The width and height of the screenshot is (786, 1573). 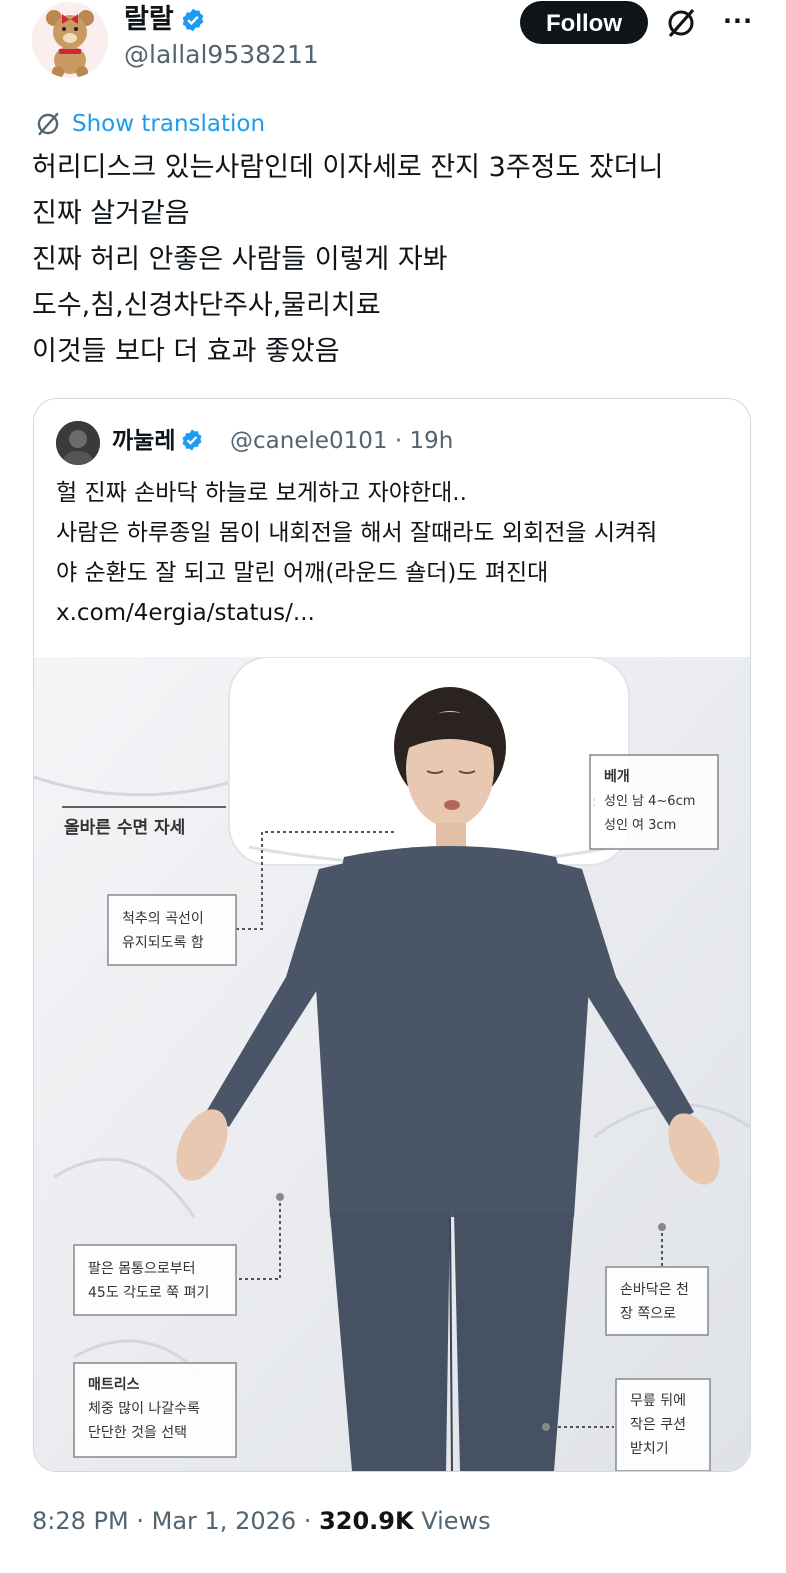 I want to click on post-text-line: 도수,침,신경차단주사,물리치료, so click(x=206, y=305).